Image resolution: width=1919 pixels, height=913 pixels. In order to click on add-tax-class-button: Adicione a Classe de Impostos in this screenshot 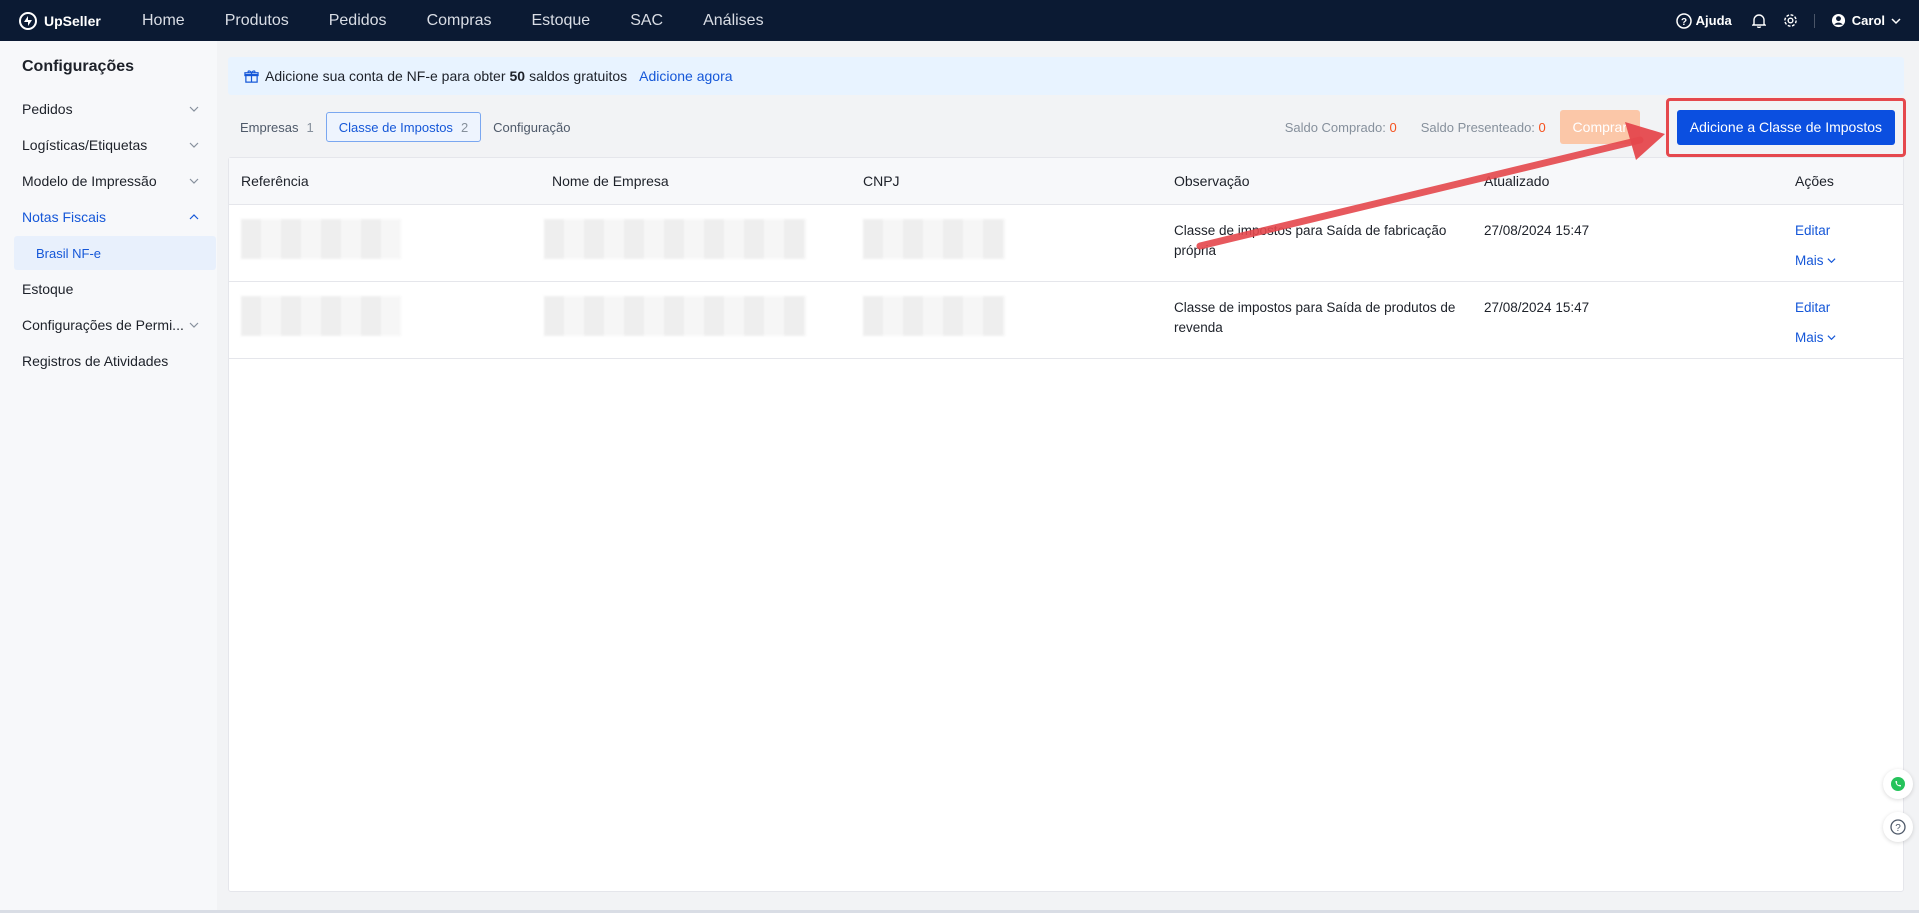, I will do `click(1785, 127)`.